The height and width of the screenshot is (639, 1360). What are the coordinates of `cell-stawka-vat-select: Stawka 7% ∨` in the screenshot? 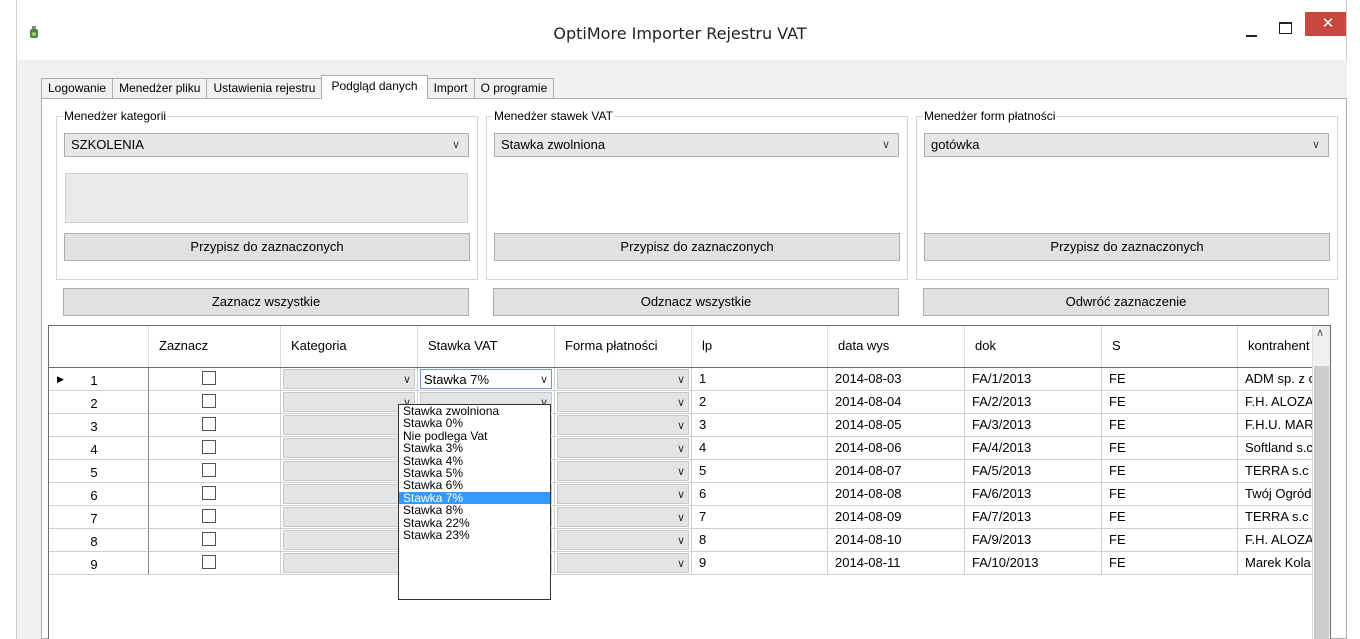 It's located at (486, 379).